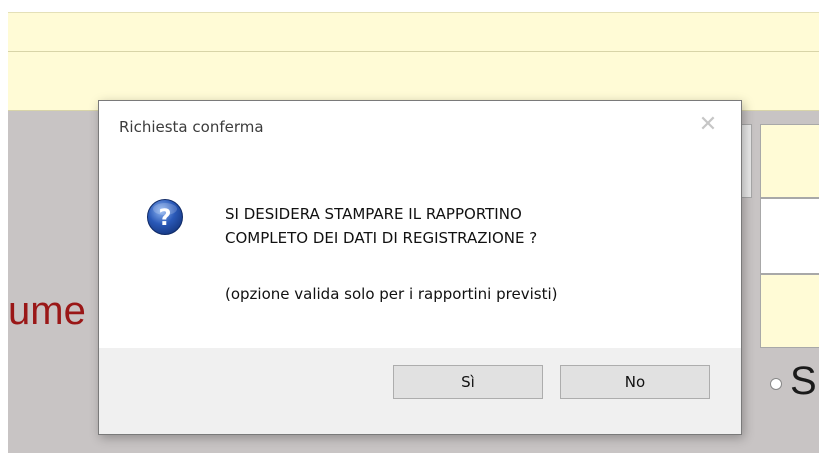 This screenshot has width=819, height=453. What do you see at coordinates (803, 381) in the screenshot?
I see `app-radio-label: S` at bounding box center [803, 381].